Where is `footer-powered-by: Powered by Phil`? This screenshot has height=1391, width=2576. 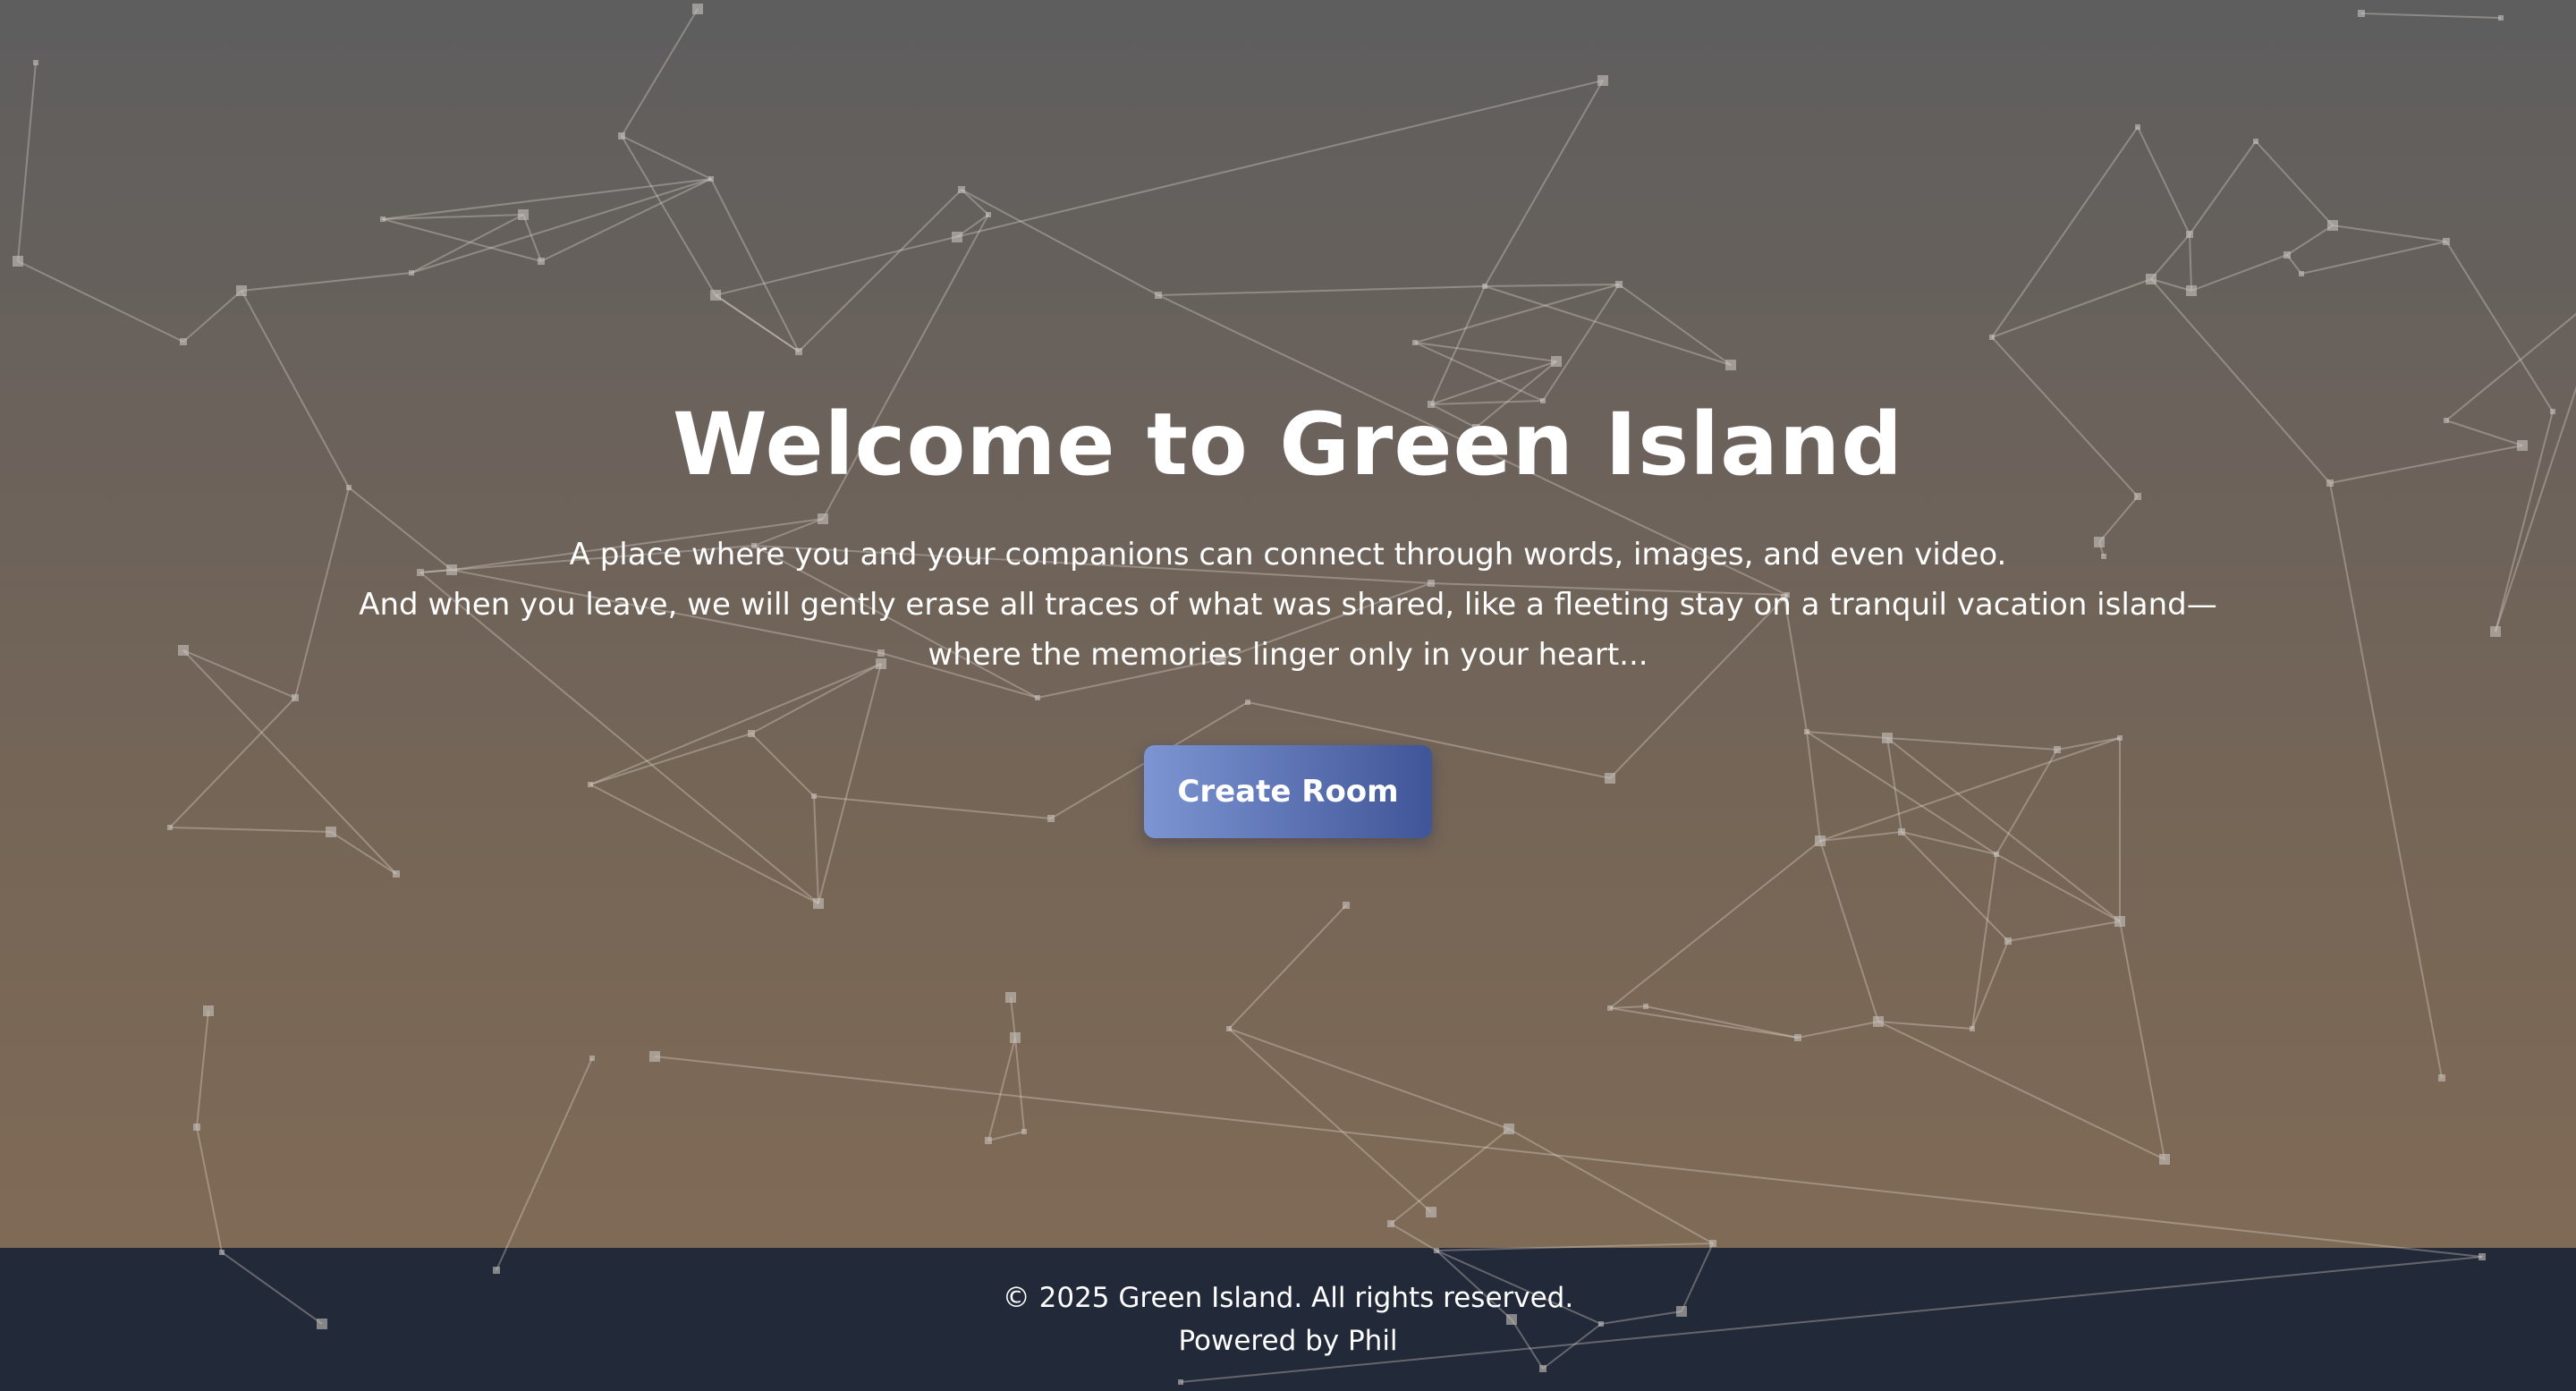 footer-powered-by: Powered by Phil is located at coordinates (1288, 1341).